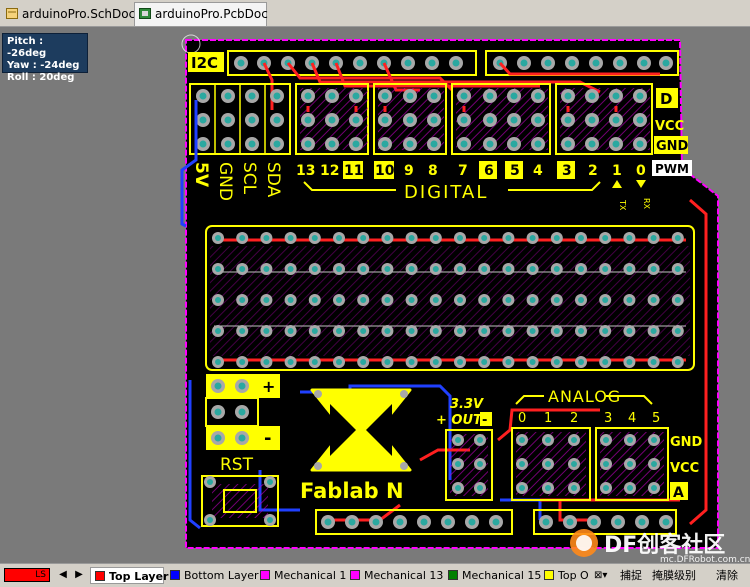 This screenshot has height=587, width=750. I want to click on i2c-label: I2C, so click(204, 63).